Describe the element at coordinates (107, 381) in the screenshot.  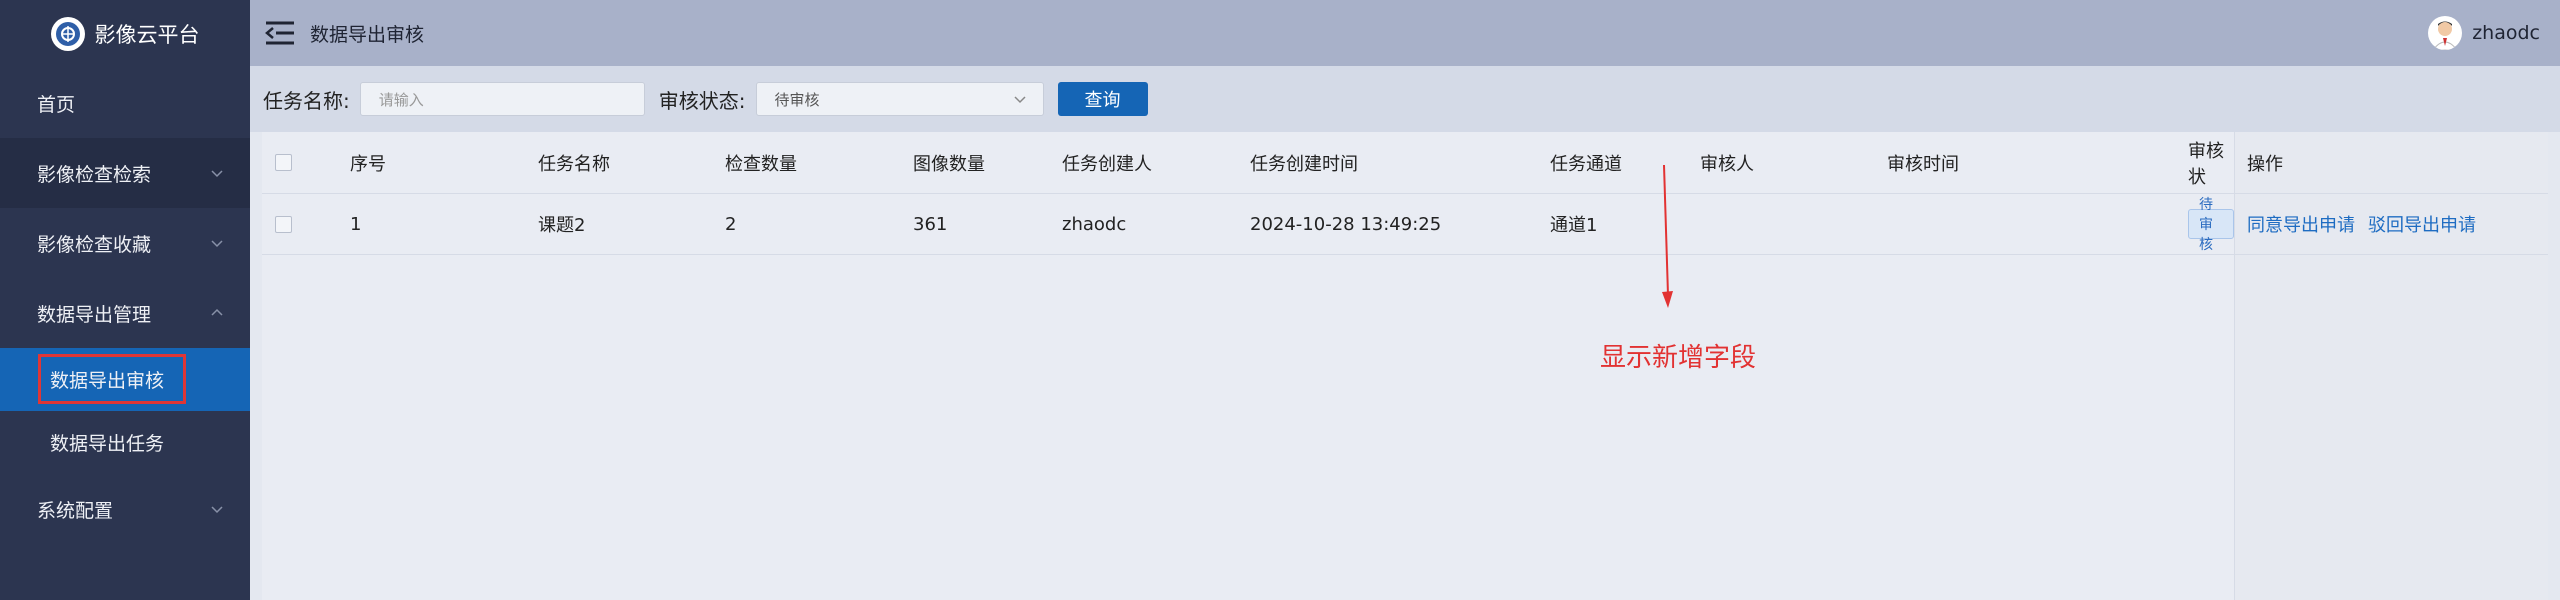
I see `sidebar-item-label: 数据导出审核` at that location.